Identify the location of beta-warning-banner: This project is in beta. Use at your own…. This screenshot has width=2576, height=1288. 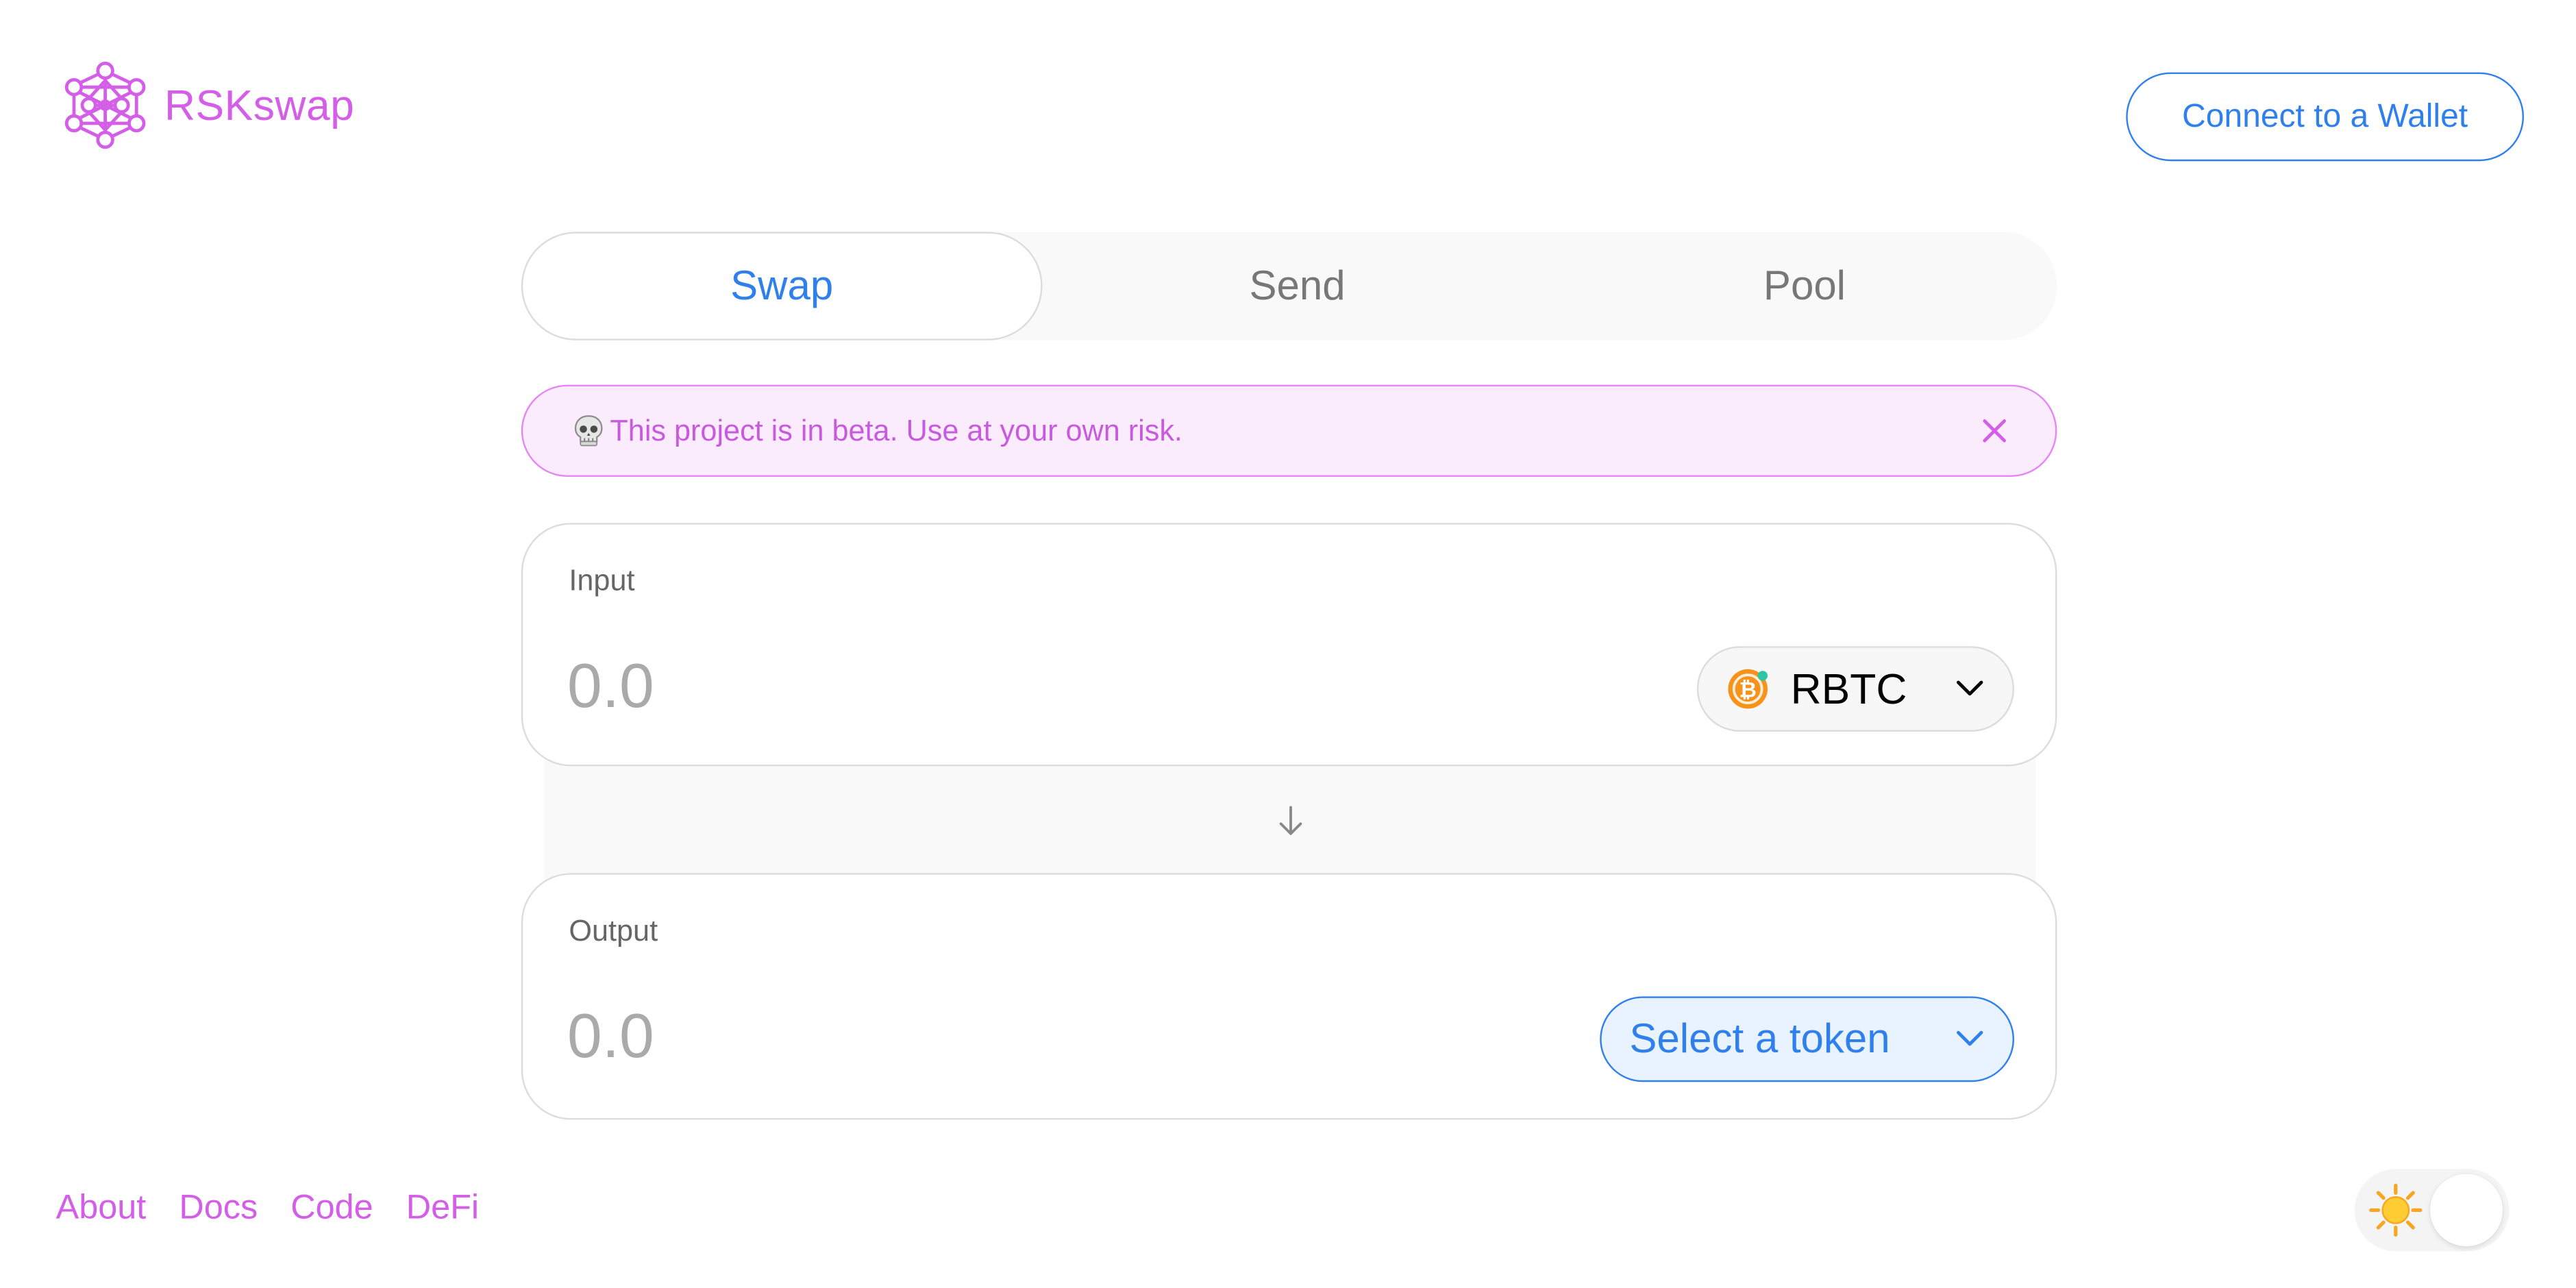
(1289, 430).